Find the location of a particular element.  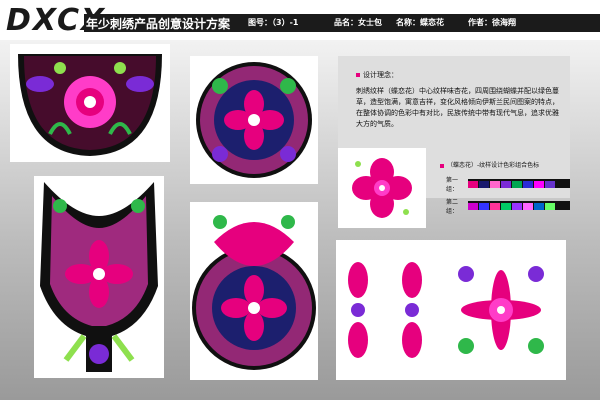

panel-medallion-top is located at coordinates (254, 291).